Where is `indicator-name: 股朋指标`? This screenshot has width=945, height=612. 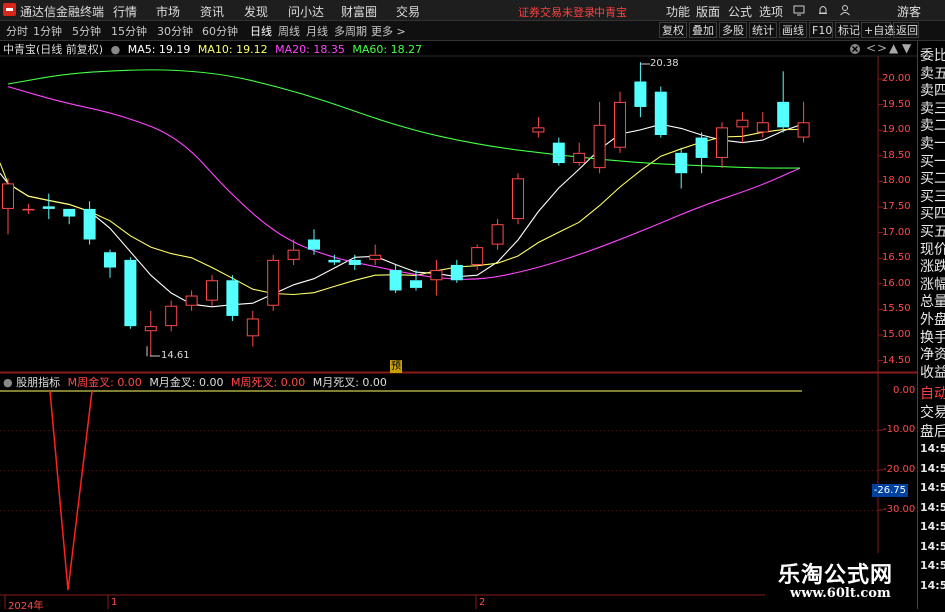
indicator-name: 股朋指标 is located at coordinates (38, 382).